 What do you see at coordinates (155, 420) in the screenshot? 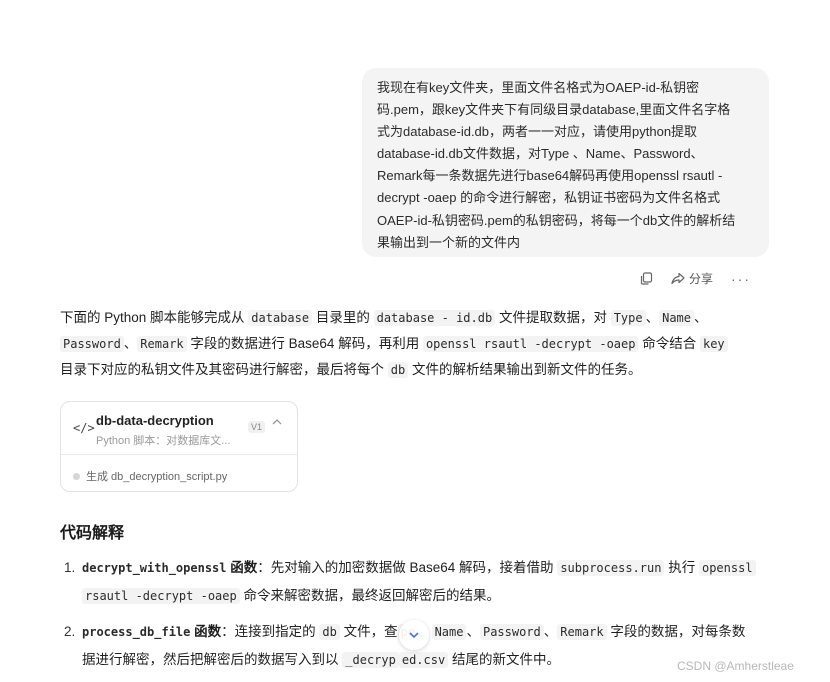
I see `artifact-title: db-data-decryption` at bounding box center [155, 420].